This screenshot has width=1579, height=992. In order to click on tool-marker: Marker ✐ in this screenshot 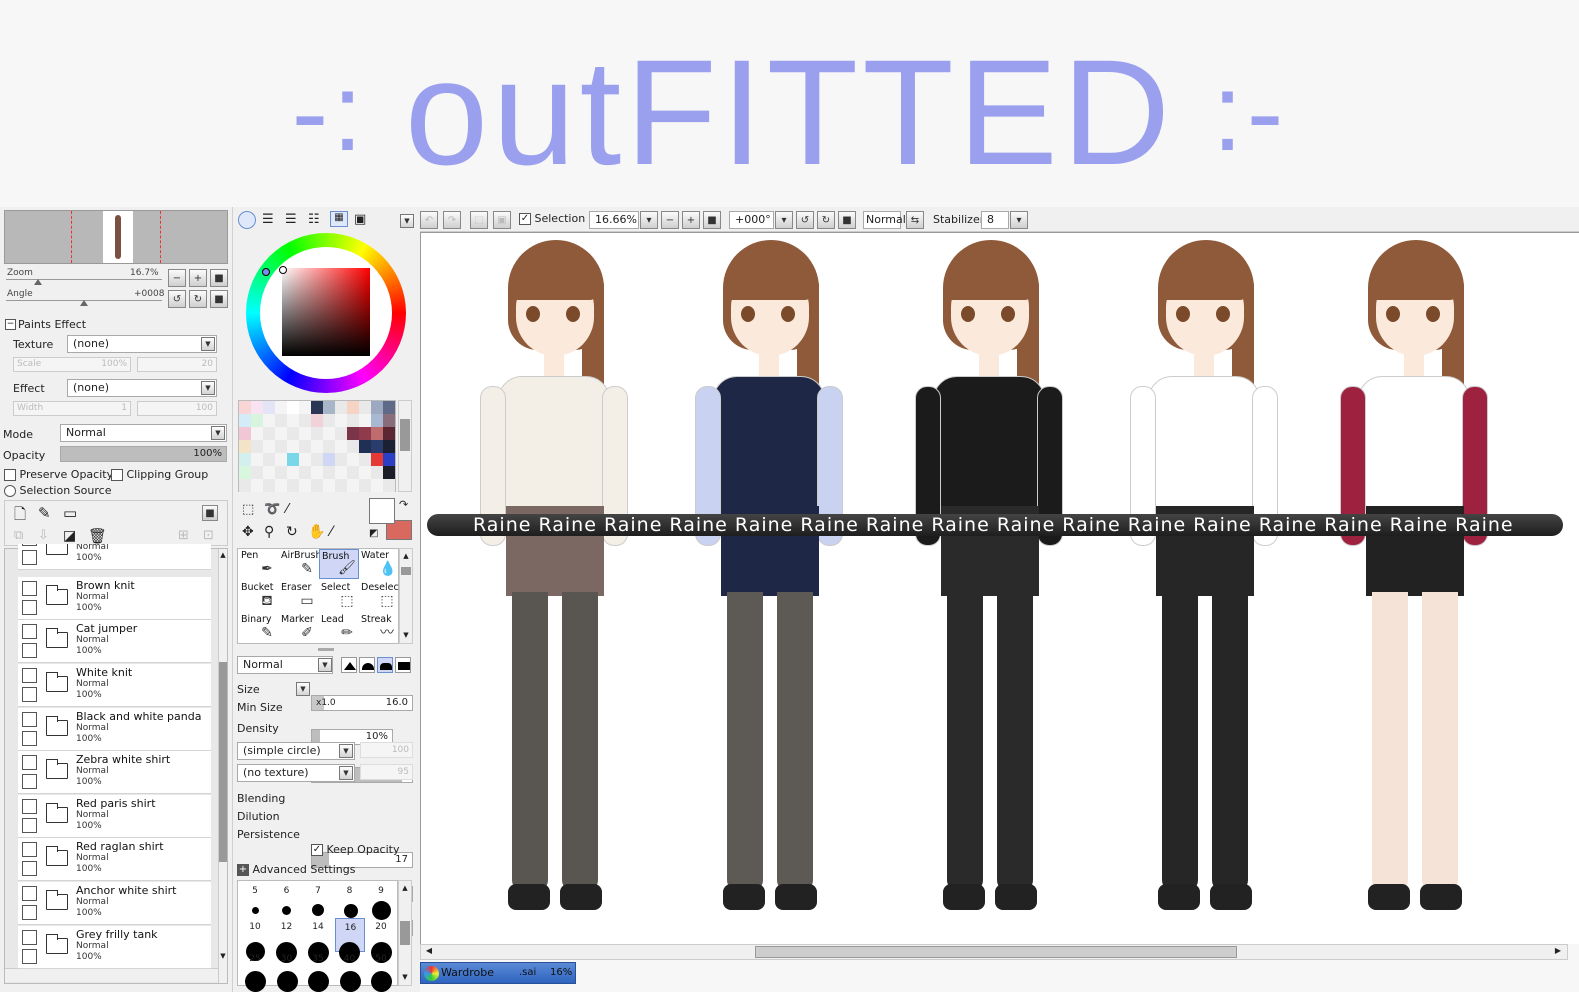, I will do `click(299, 628)`.